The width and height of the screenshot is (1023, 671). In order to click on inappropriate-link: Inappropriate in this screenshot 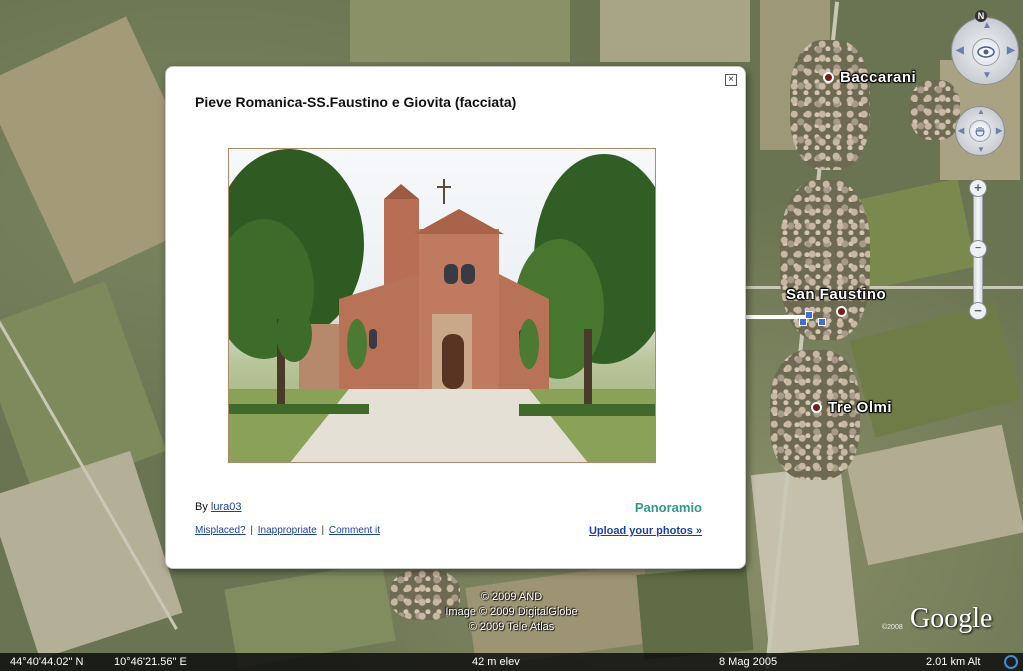, I will do `click(287, 530)`.